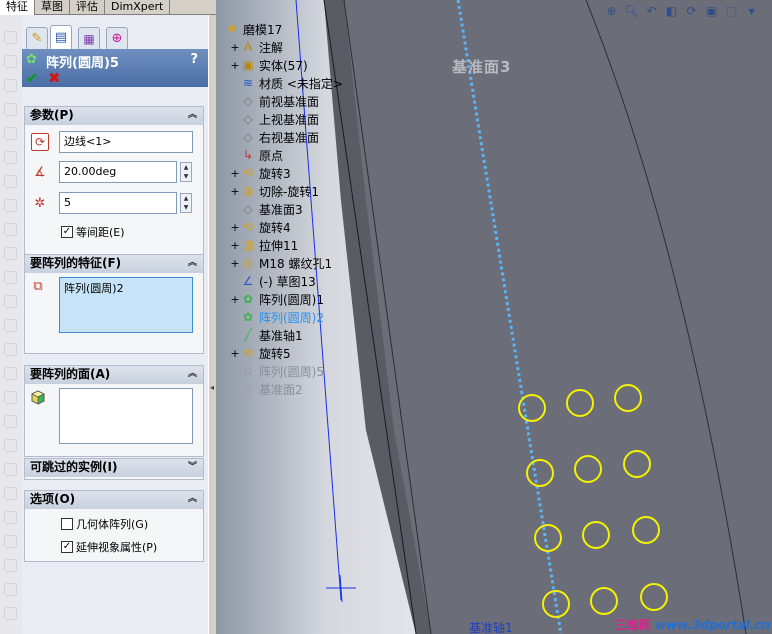  Describe the element at coordinates (482, 67) in the screenshot. I see `plane-label: 基准面3` at that location.